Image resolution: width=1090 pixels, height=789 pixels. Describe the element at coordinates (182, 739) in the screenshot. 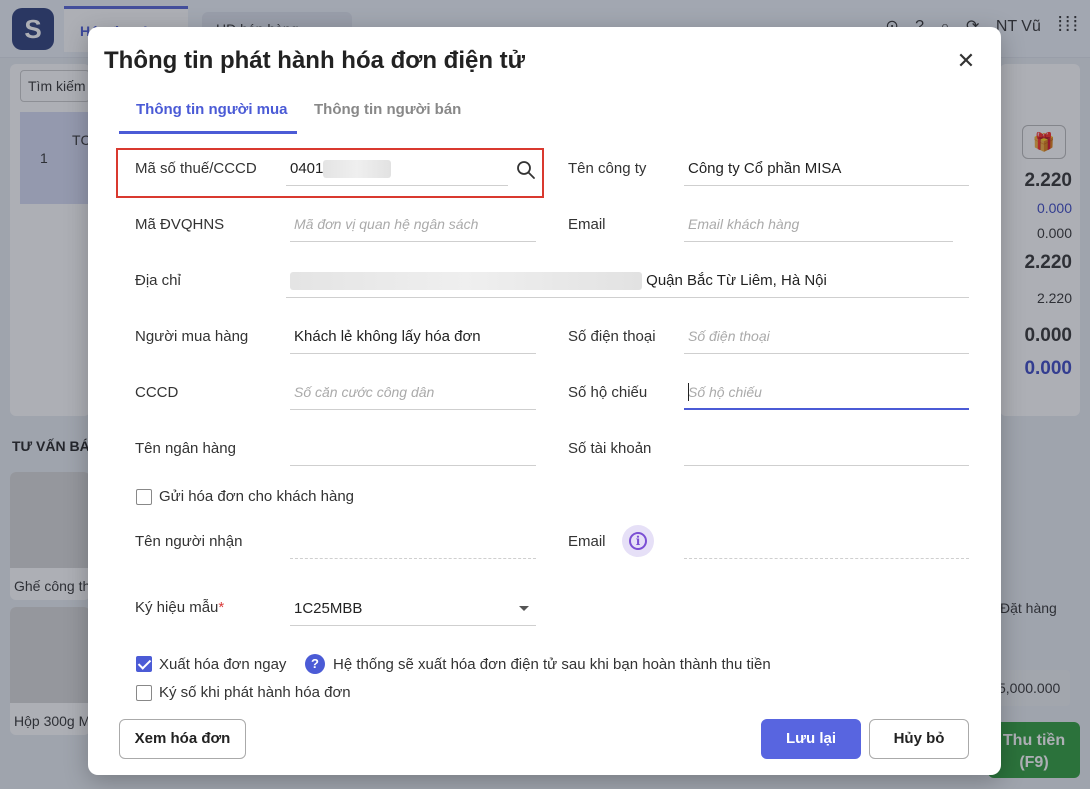

I see `preview-invoice-button: Xem hóa đơn` at that location.